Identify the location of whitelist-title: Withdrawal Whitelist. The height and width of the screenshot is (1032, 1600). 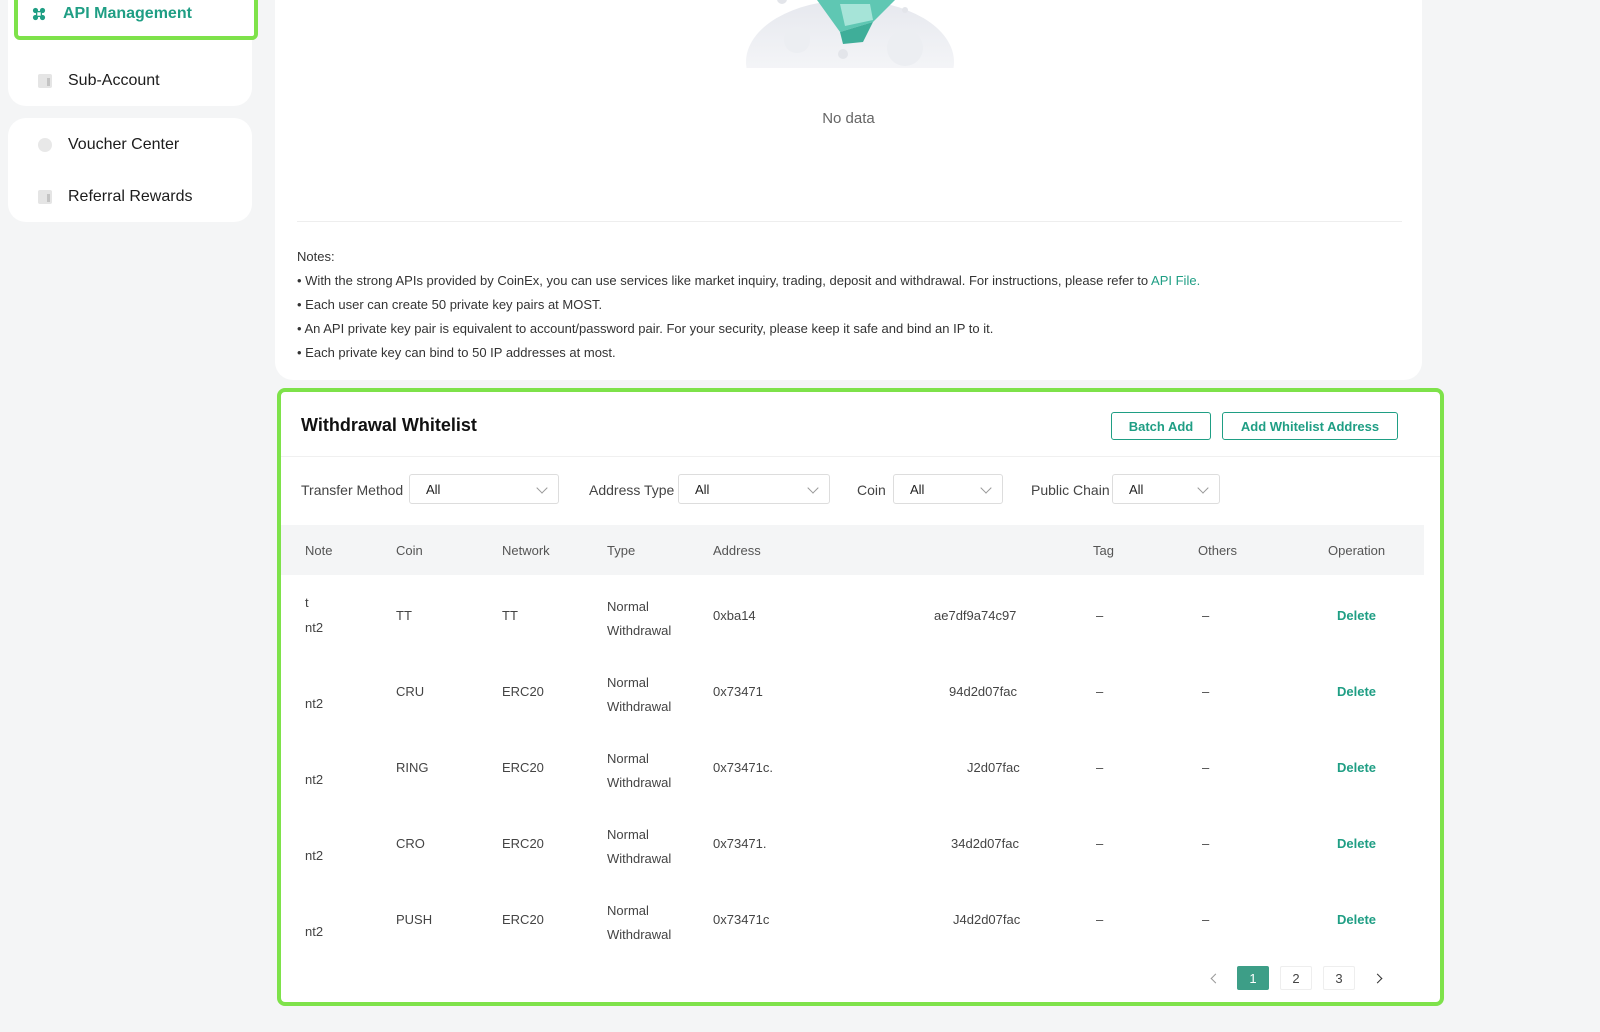
(389, 425).